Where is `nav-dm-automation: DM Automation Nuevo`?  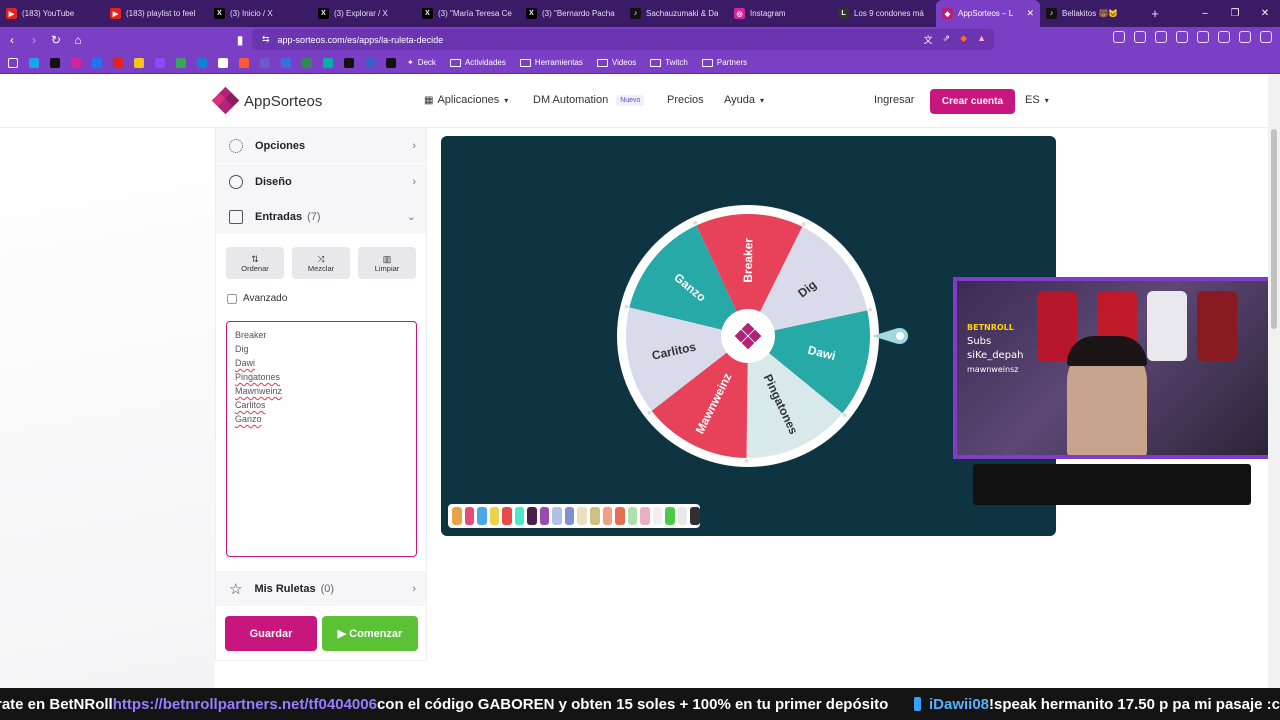
nav-dm-automation: DM Automation Nuevo is located at coordinates (589, 100).